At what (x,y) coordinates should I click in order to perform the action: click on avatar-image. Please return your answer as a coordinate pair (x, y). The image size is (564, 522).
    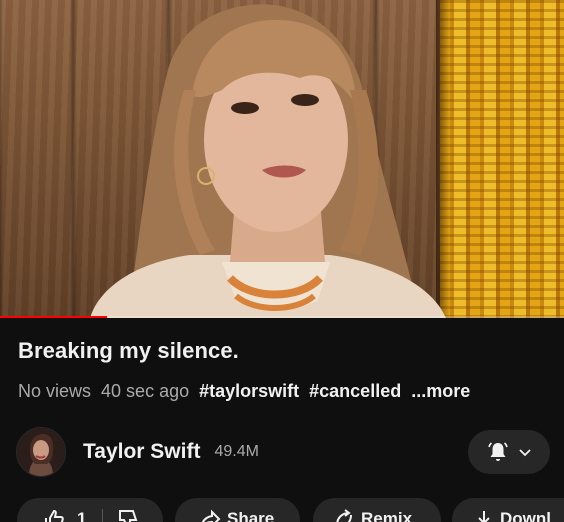
    Looking at the image, I should click on (41, 452).